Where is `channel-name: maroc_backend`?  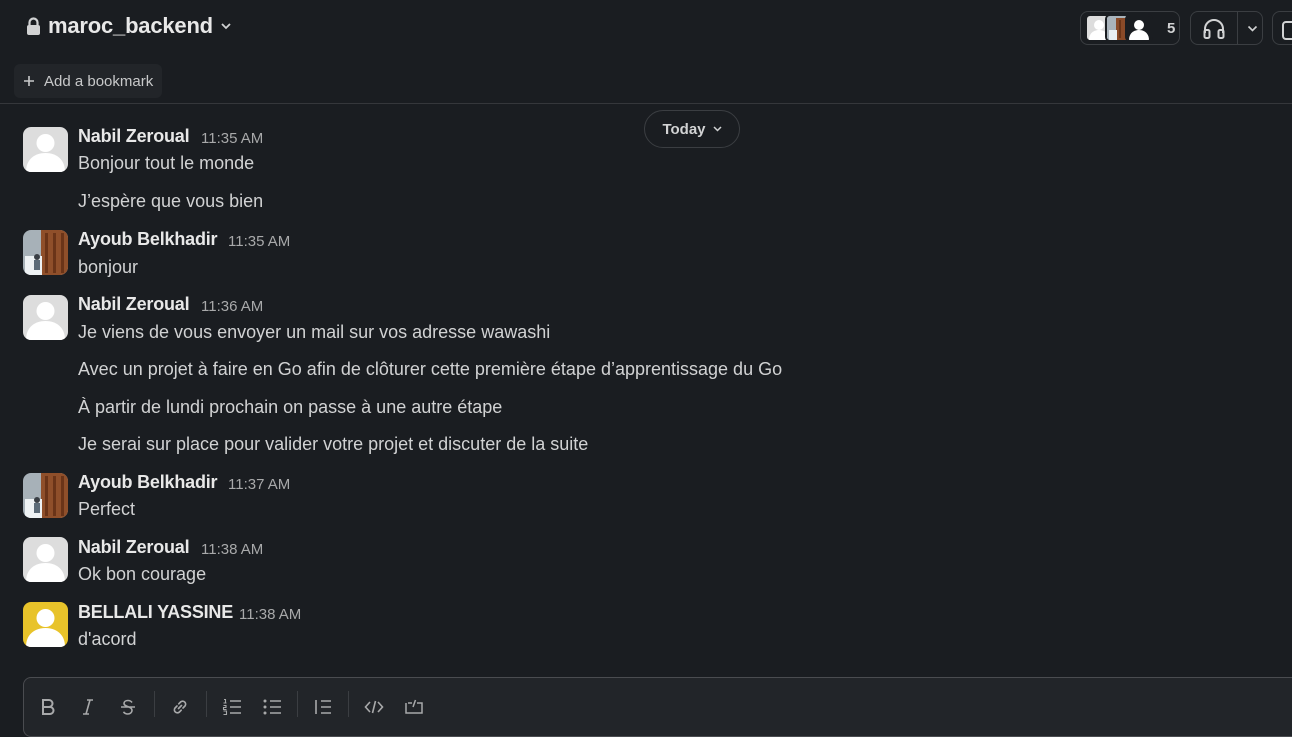
channel-name: maroc_backend is located at coordinates (130, 25).